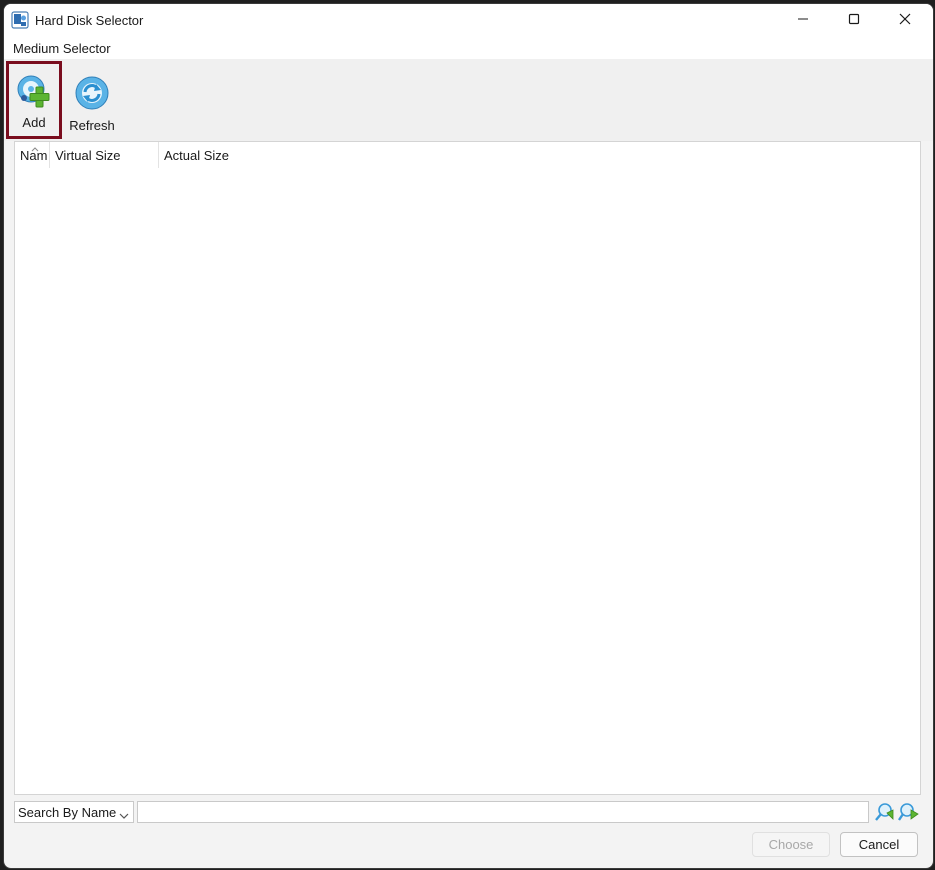 This screenshot has height=870, width=935. Describe the element at coordinates (791, 844) in the screenshot. I see `choose-button: Choose` at that location.